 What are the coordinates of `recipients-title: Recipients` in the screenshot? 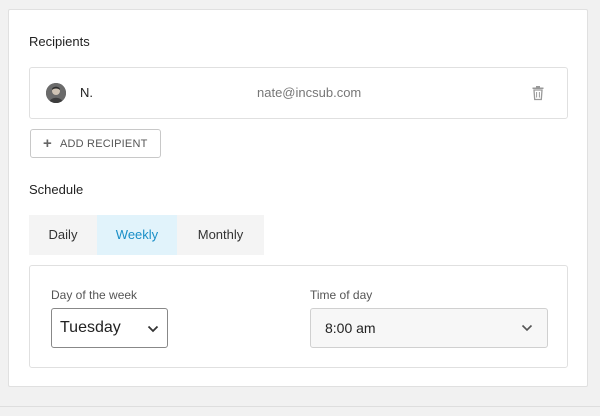 It's located at (59, 41).